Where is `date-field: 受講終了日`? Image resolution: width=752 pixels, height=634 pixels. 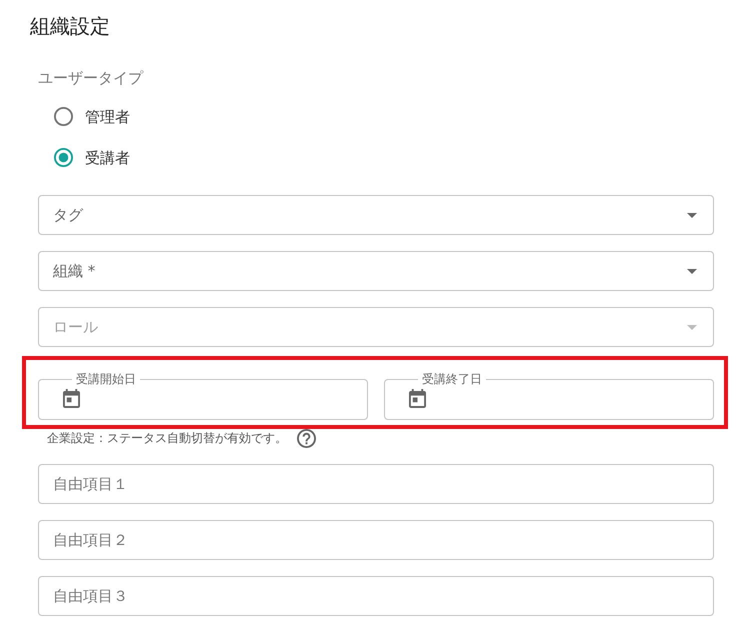
date-field: 受講終了日 is located at coordinates (549, 396).